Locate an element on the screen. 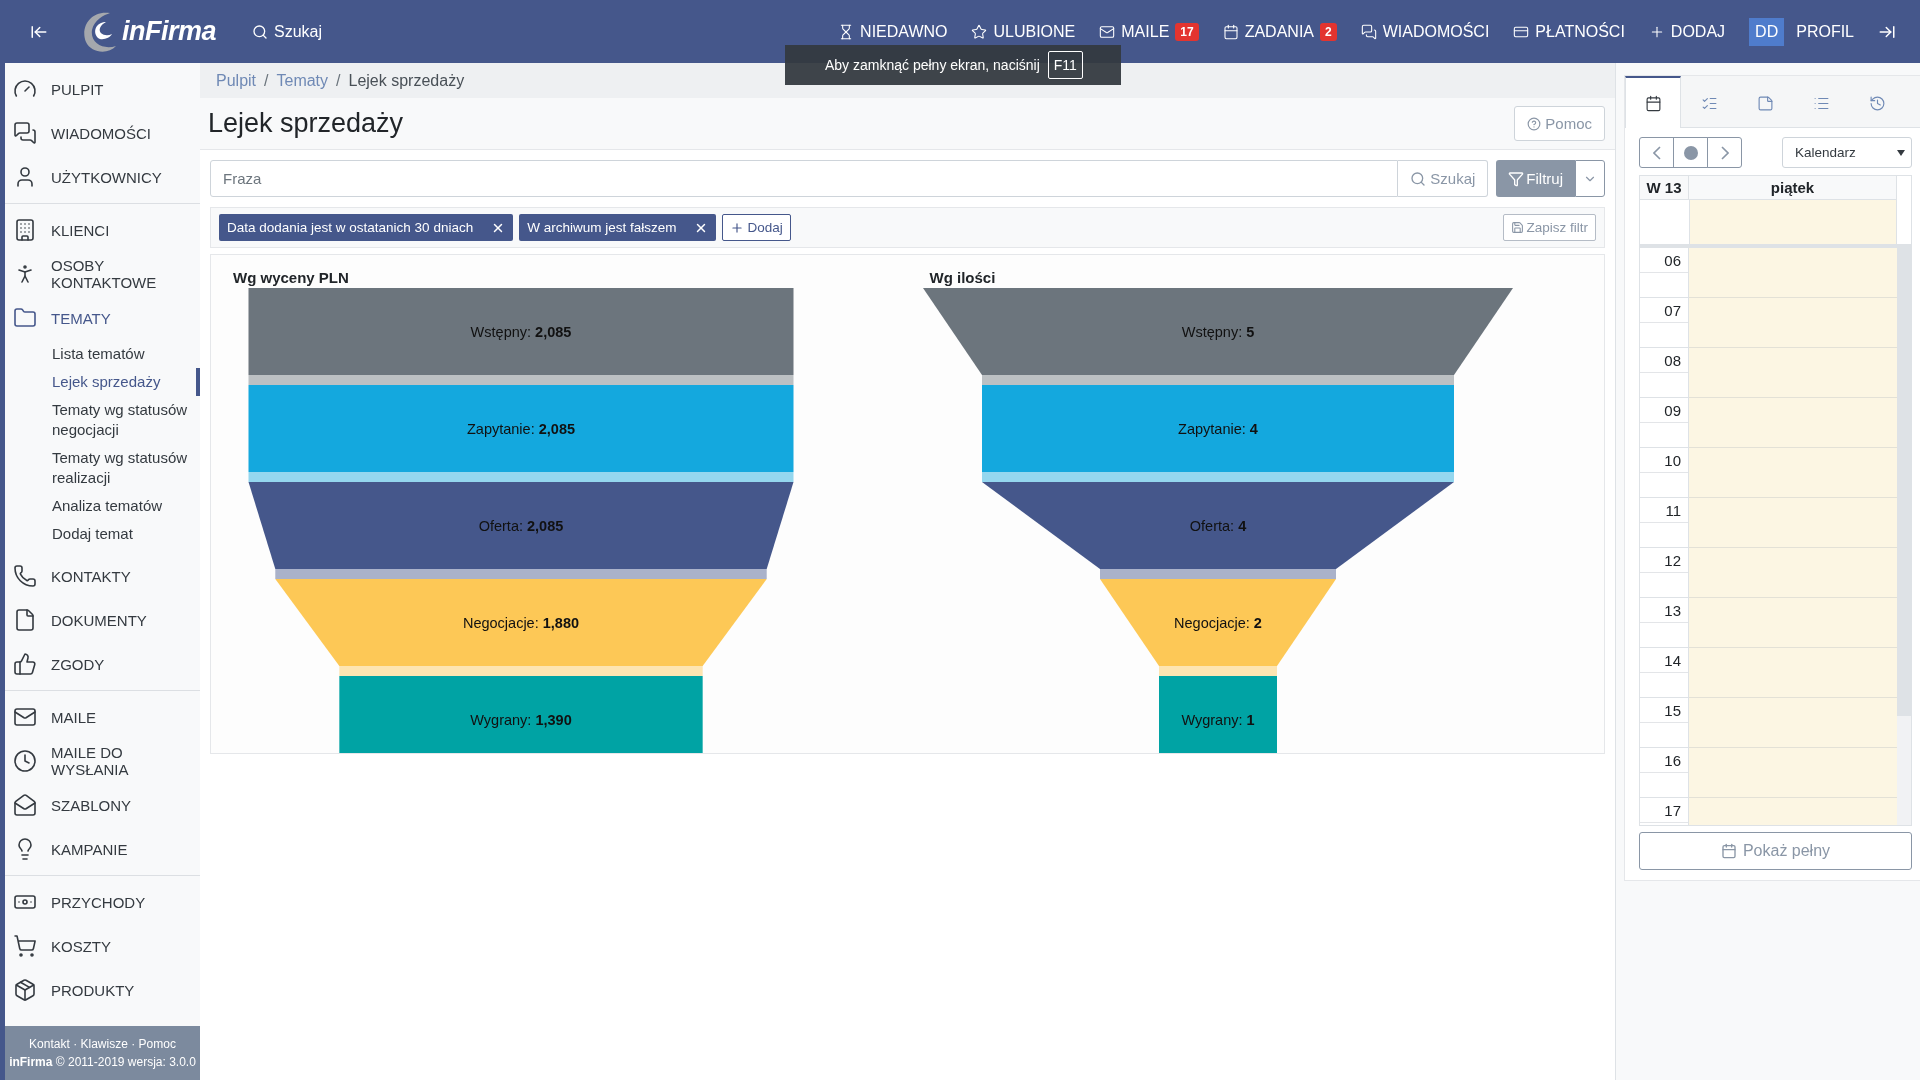 Image resolution: width=1920 pixels, height=1080 pixels. funnel-label: Wygrany: 1 is located at coordinates (1217, 719).